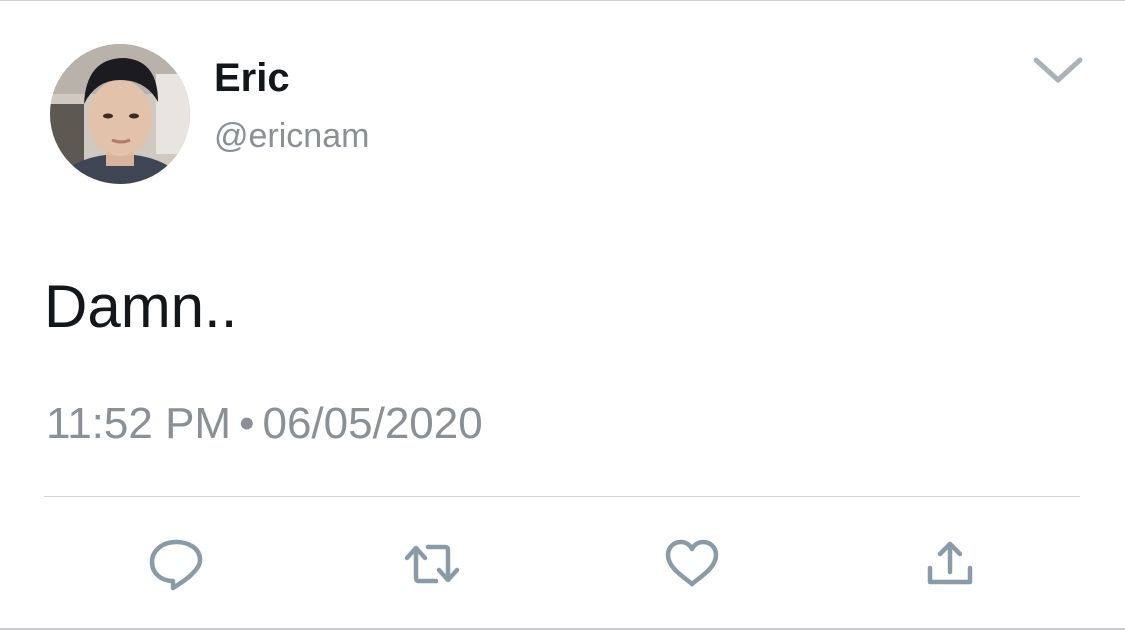 This screenshot has width=1125, height=630. Describe the element at coordinates (291, 136) in the screenshot. I see `user-handle: @ericnam` at that location.